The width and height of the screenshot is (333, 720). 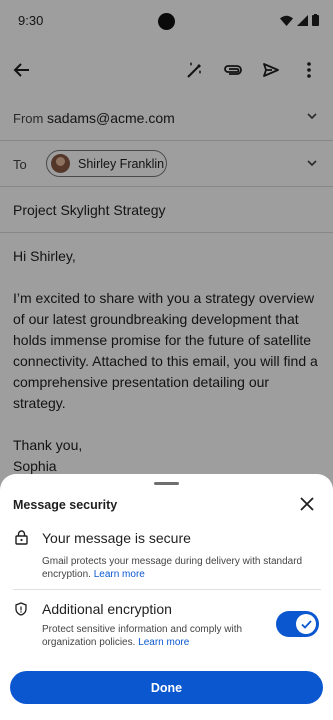 I want to click on sheet-title: Message security, so click(x=65, y=505).